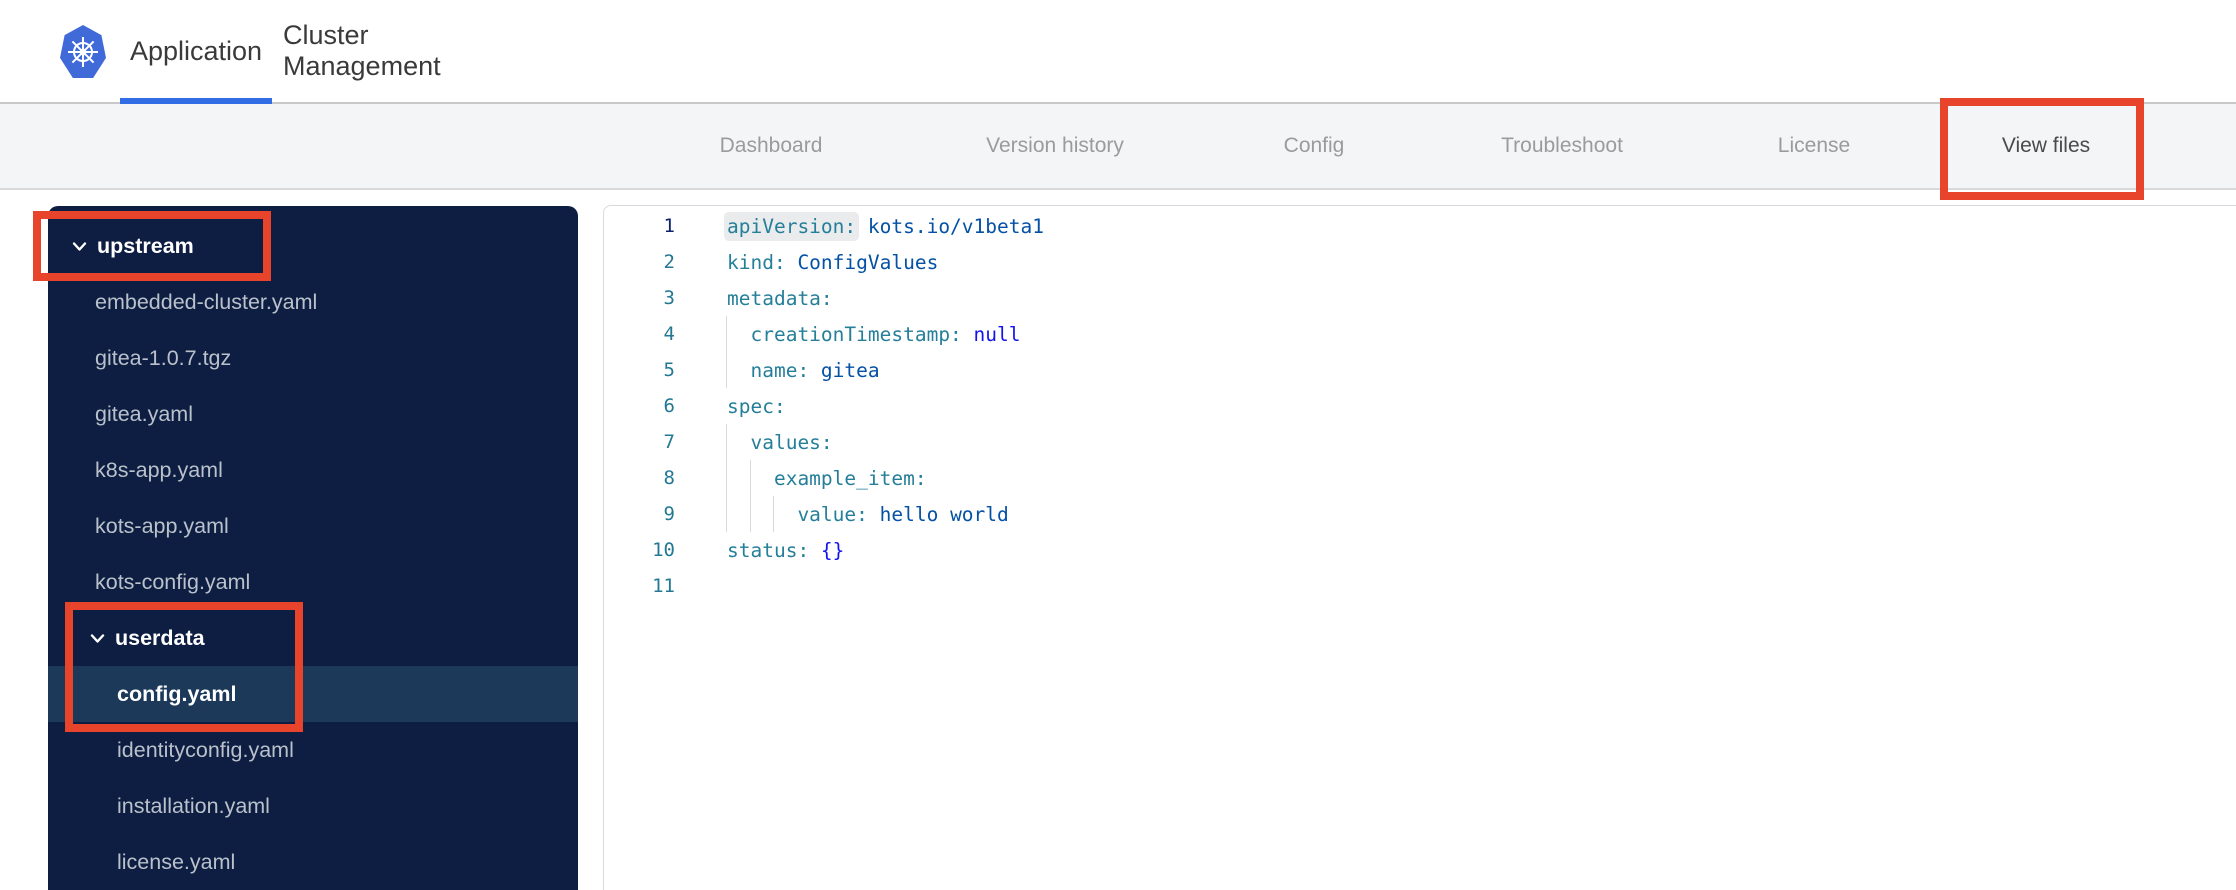 Image resolution: width=2236 pixels, height=890 pixels. Describe the element at coordinates (395, 51) in the screenshot. I see `header-tab-cluster-management: Cluster Management` at that location.